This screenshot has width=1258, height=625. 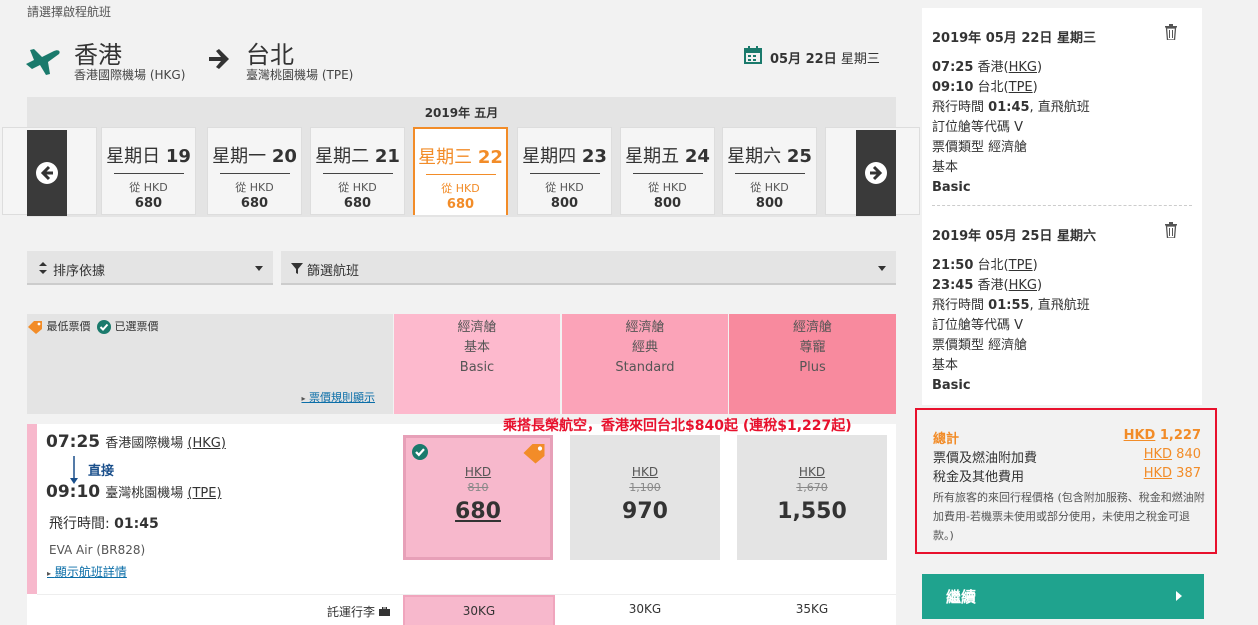 I want to click on baggage-plus: 35KG, so click(x=812, y=609).